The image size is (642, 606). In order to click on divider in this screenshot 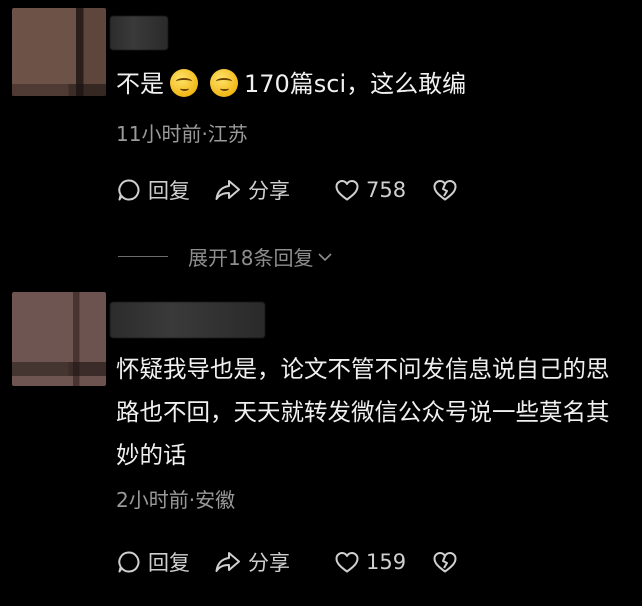, I will do `click(143, 256)`.